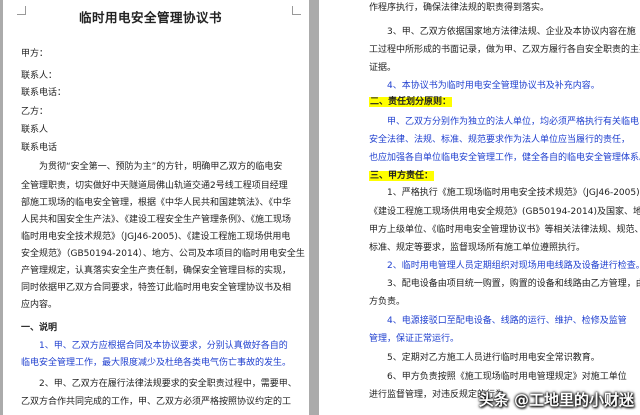  What do you see at coordinates (163, 254) in the screenshot?
I see `body-line: 安全规范》（GB50194-2014）、地方、公司及本项目的临时用电安全生` at bounding box center [163, 254].